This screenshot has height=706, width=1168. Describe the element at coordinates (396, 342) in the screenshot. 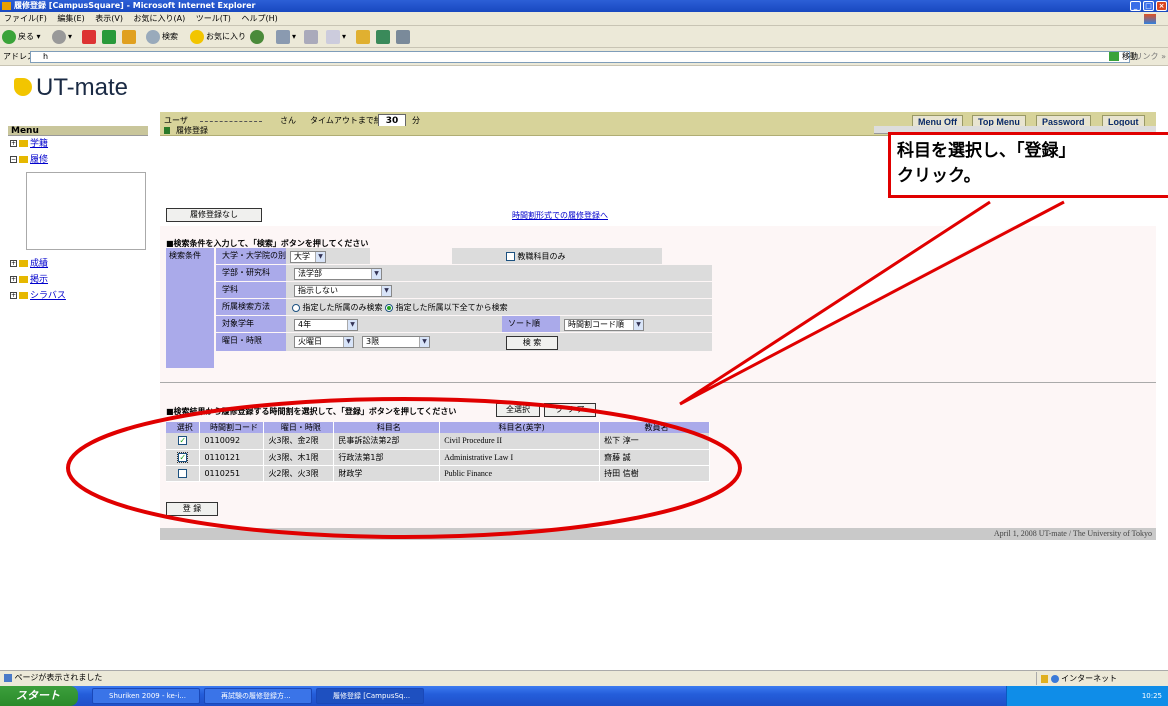

I see `period-select: 3限 ▼` at that location.